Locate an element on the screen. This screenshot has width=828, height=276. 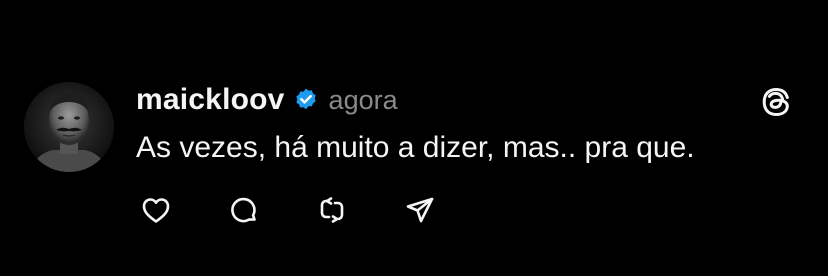
comment-bubble-icon is located at coordinates (243, 210).